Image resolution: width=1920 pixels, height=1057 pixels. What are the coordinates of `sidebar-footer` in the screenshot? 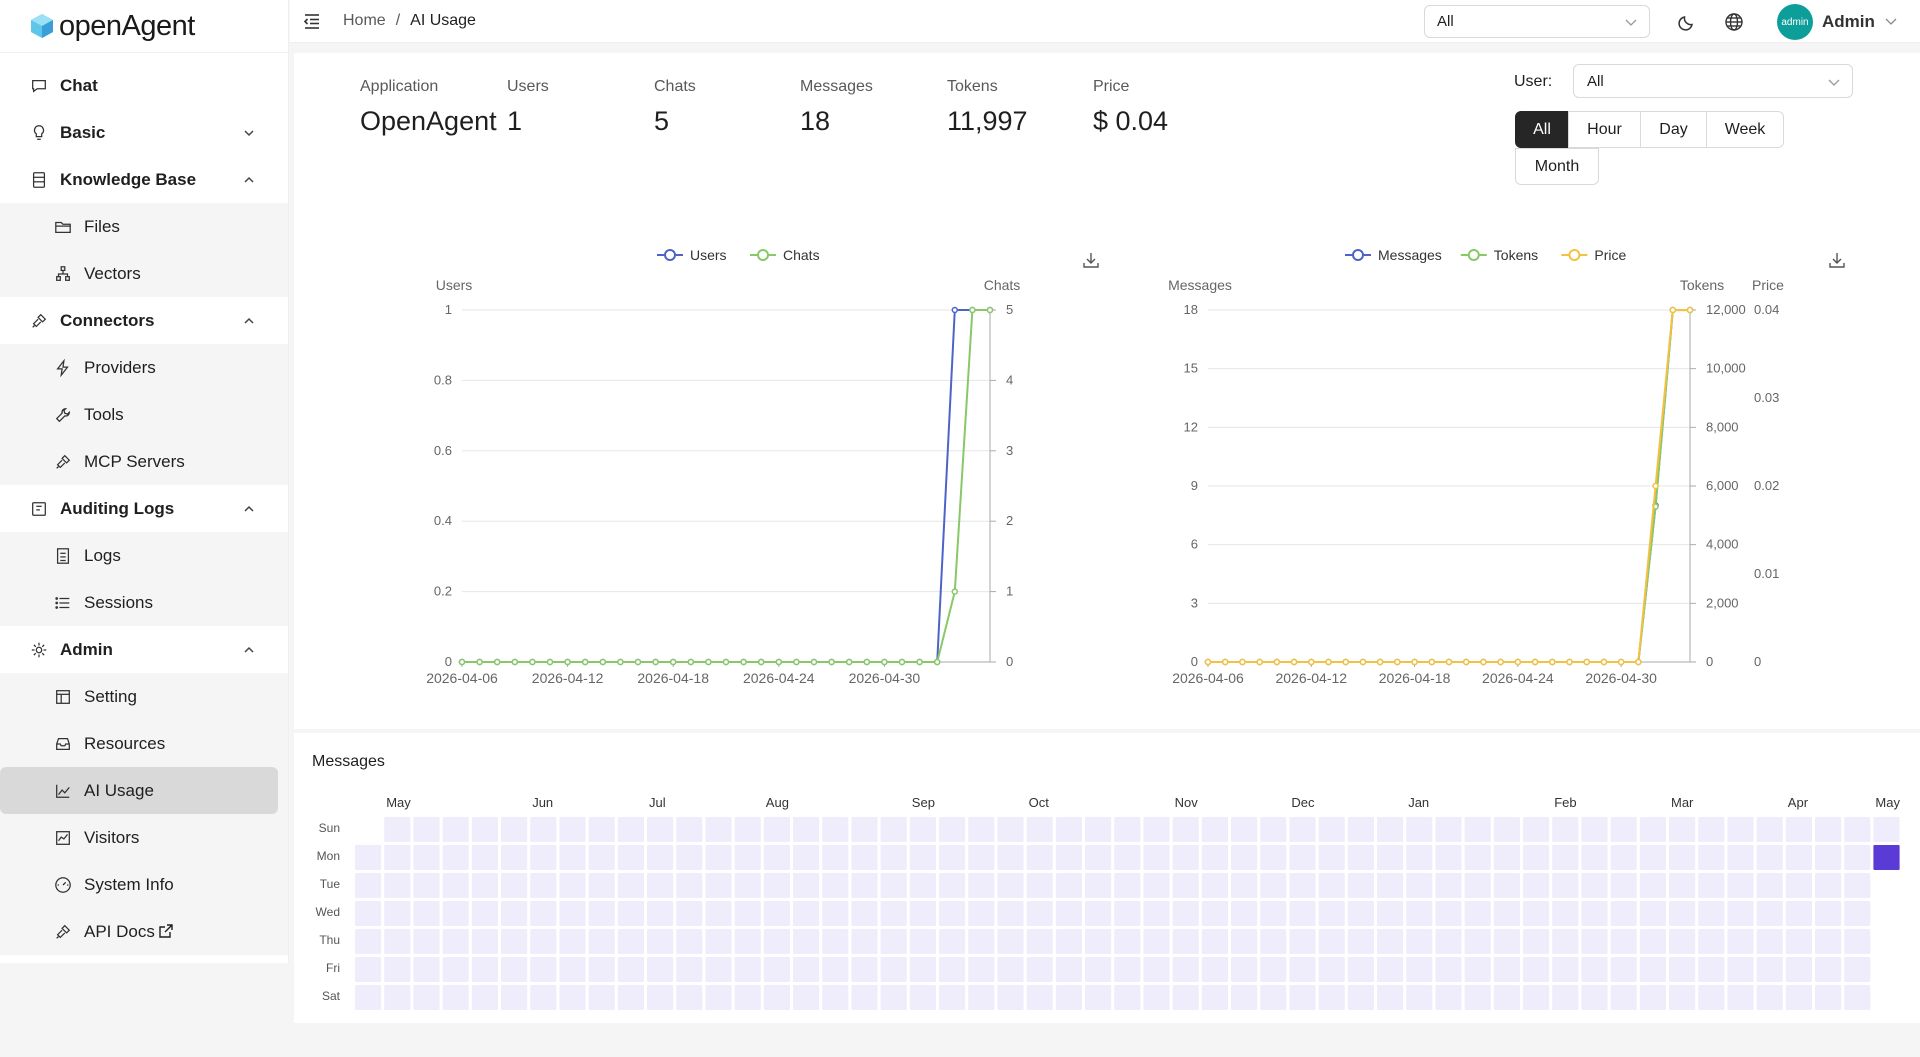 It's located at (144, 1010).